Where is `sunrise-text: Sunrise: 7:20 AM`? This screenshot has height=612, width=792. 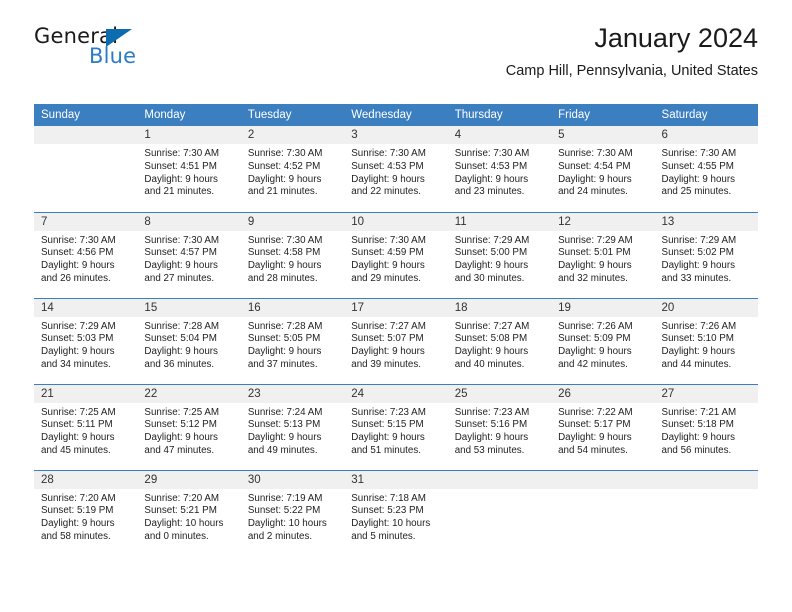 sunrise-text: Sunrise: 7:20 AM is located at coordinates (78, 498).